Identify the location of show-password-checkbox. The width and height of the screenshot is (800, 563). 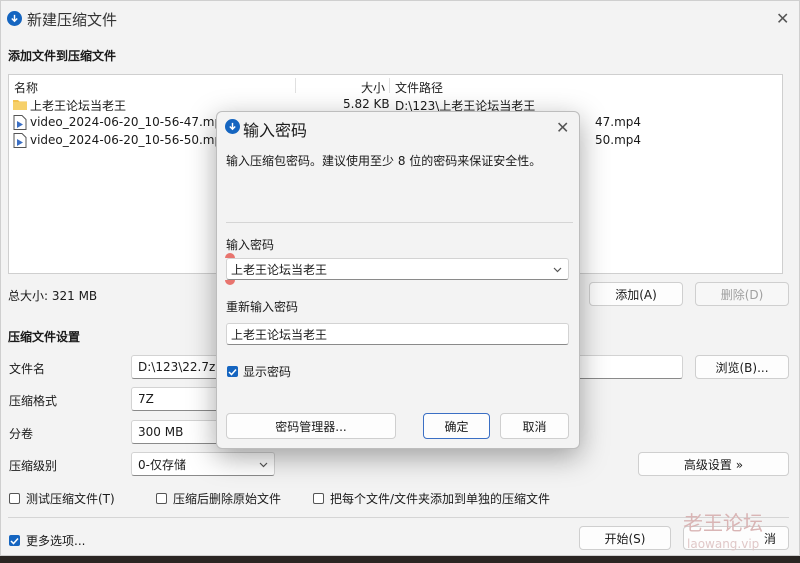
(232, 371).